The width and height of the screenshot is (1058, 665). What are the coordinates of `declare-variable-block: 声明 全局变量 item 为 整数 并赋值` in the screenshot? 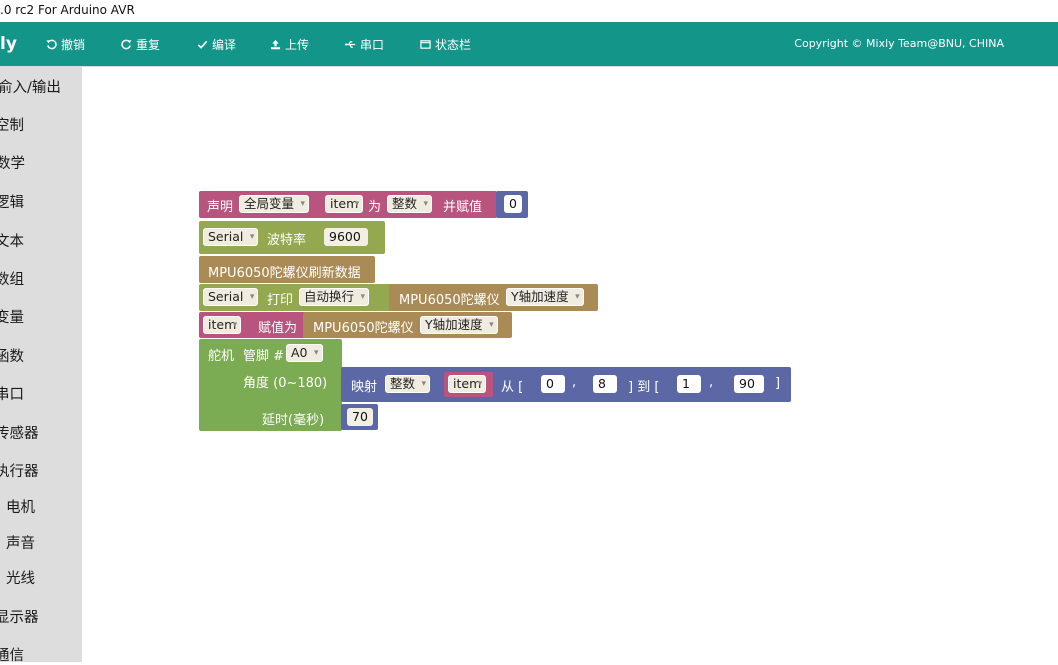 It's located at (348, 204).